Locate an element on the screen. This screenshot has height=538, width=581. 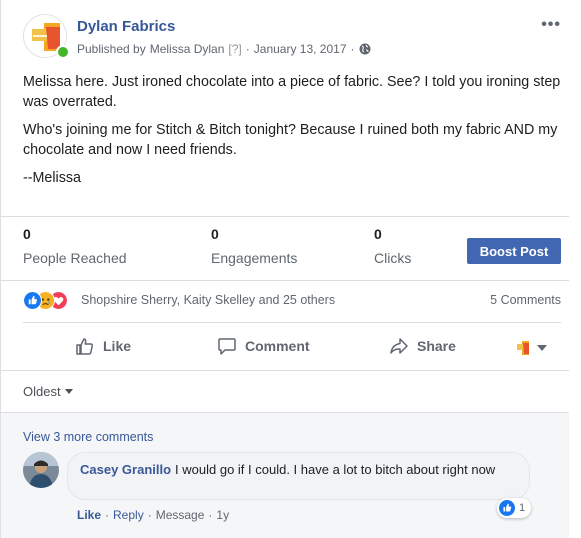
comment-reaction-count: 1 is located at coordinates (514, 508).